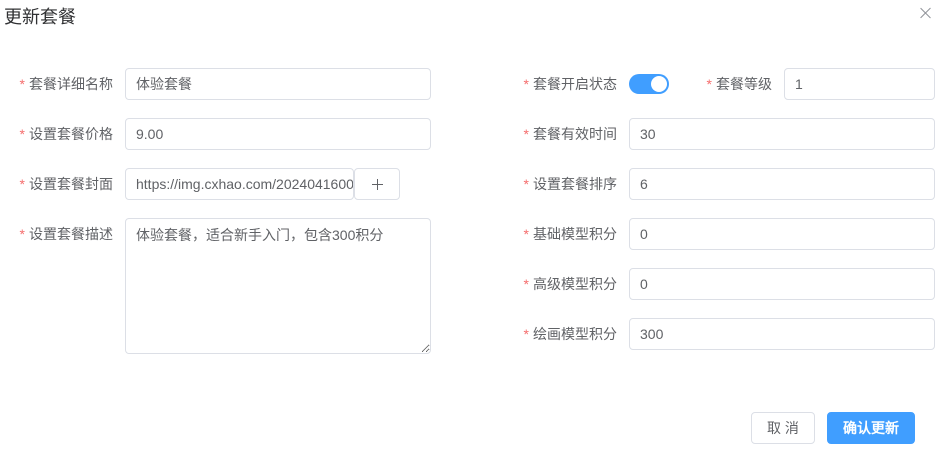 The width and height of the screenshot is (941, 461). Describe the element at coordinates (782, 284) in the screenshot. I see `advanced-points-input: 0` at that location.